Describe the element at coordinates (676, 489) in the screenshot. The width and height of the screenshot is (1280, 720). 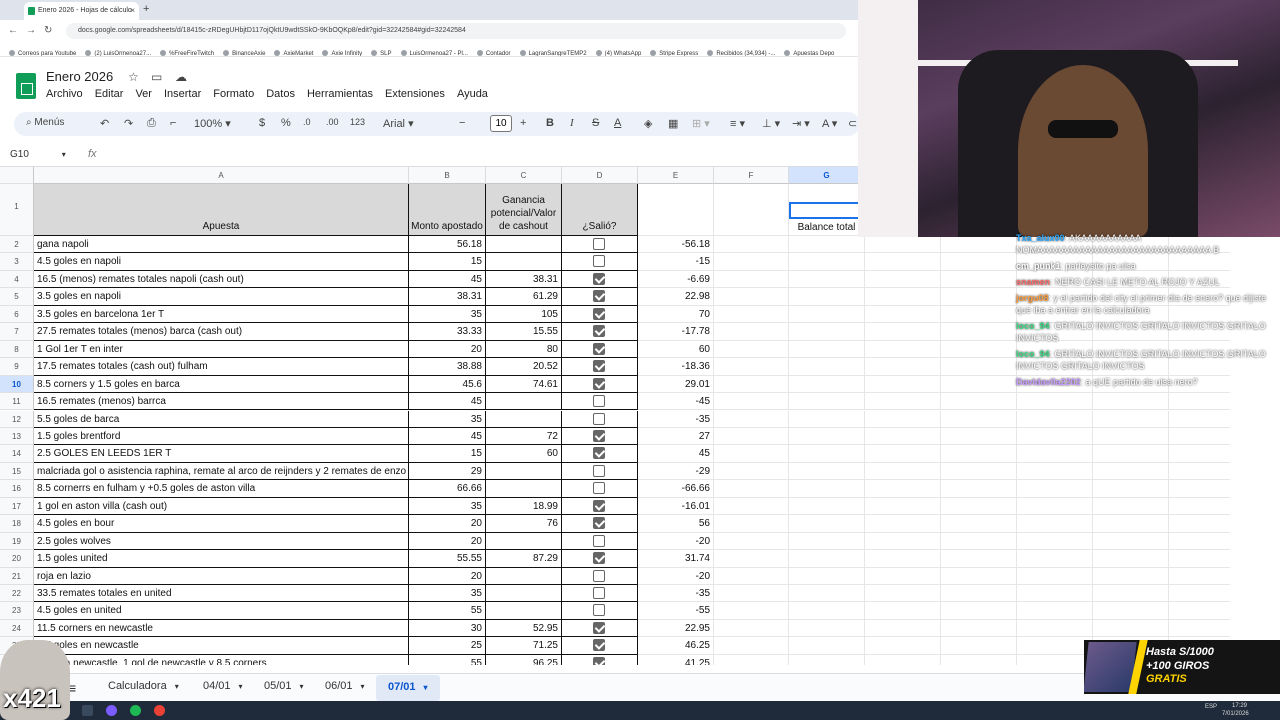
I see `balance-cell: -66.66` at that location.